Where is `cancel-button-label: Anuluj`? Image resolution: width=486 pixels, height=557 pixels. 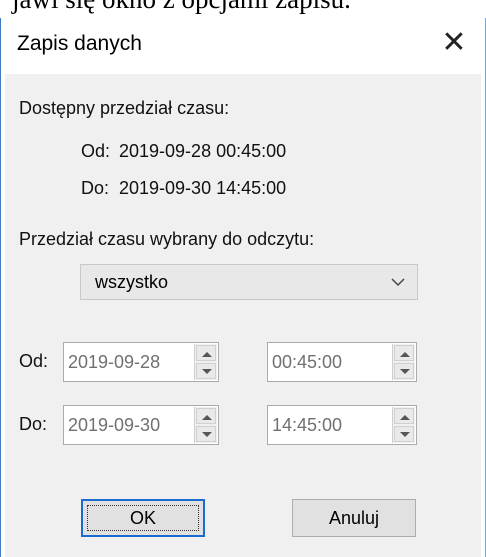
cancel-button-label: Anuluj is located at coordinates (354, 518).